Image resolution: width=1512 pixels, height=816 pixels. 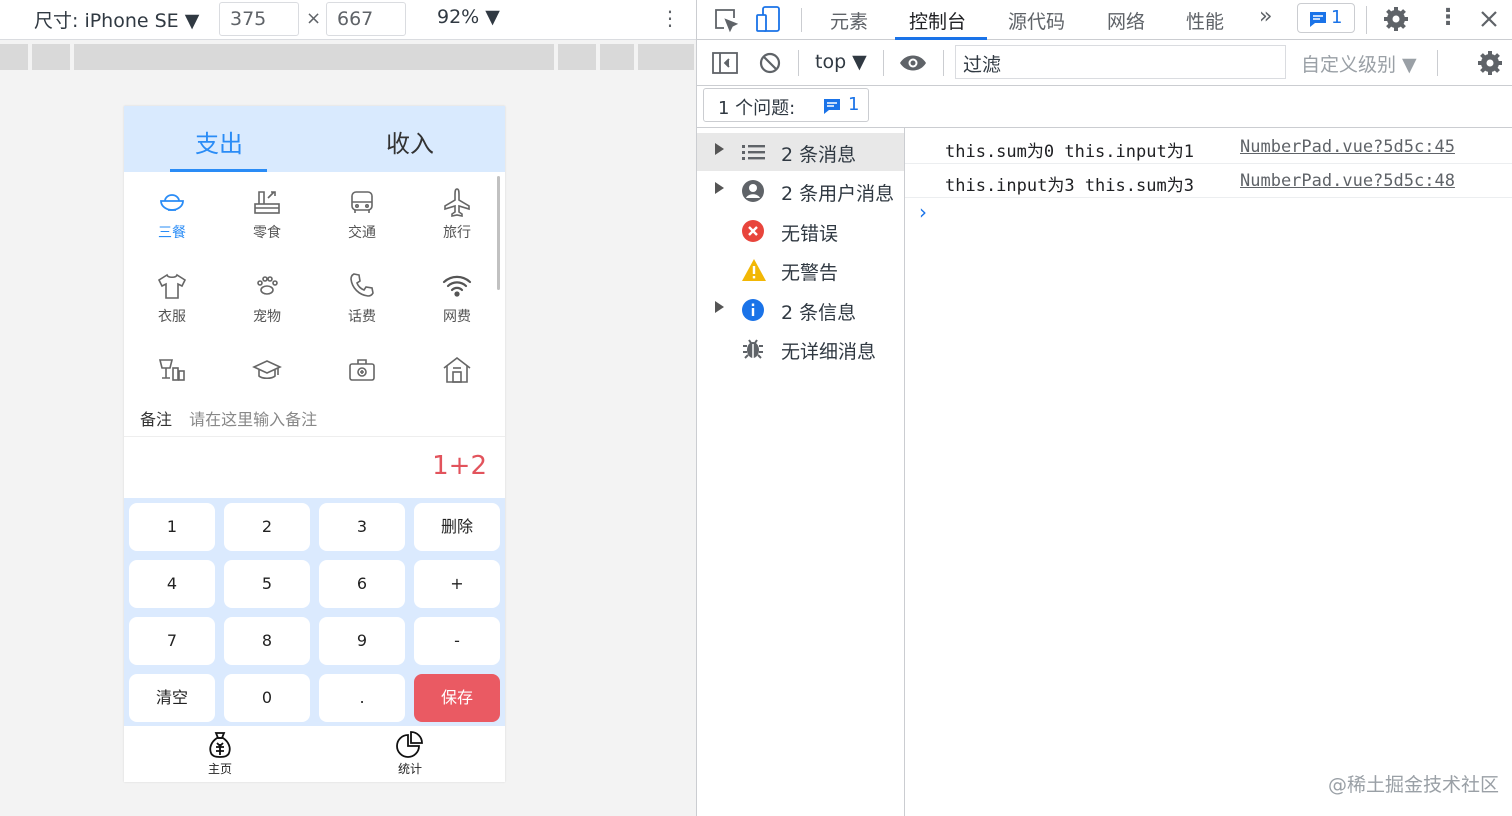 What do you see at coordinates (172, 527) in the screenshot?
I see `key-1: 1` at bounding box center [172, 527].